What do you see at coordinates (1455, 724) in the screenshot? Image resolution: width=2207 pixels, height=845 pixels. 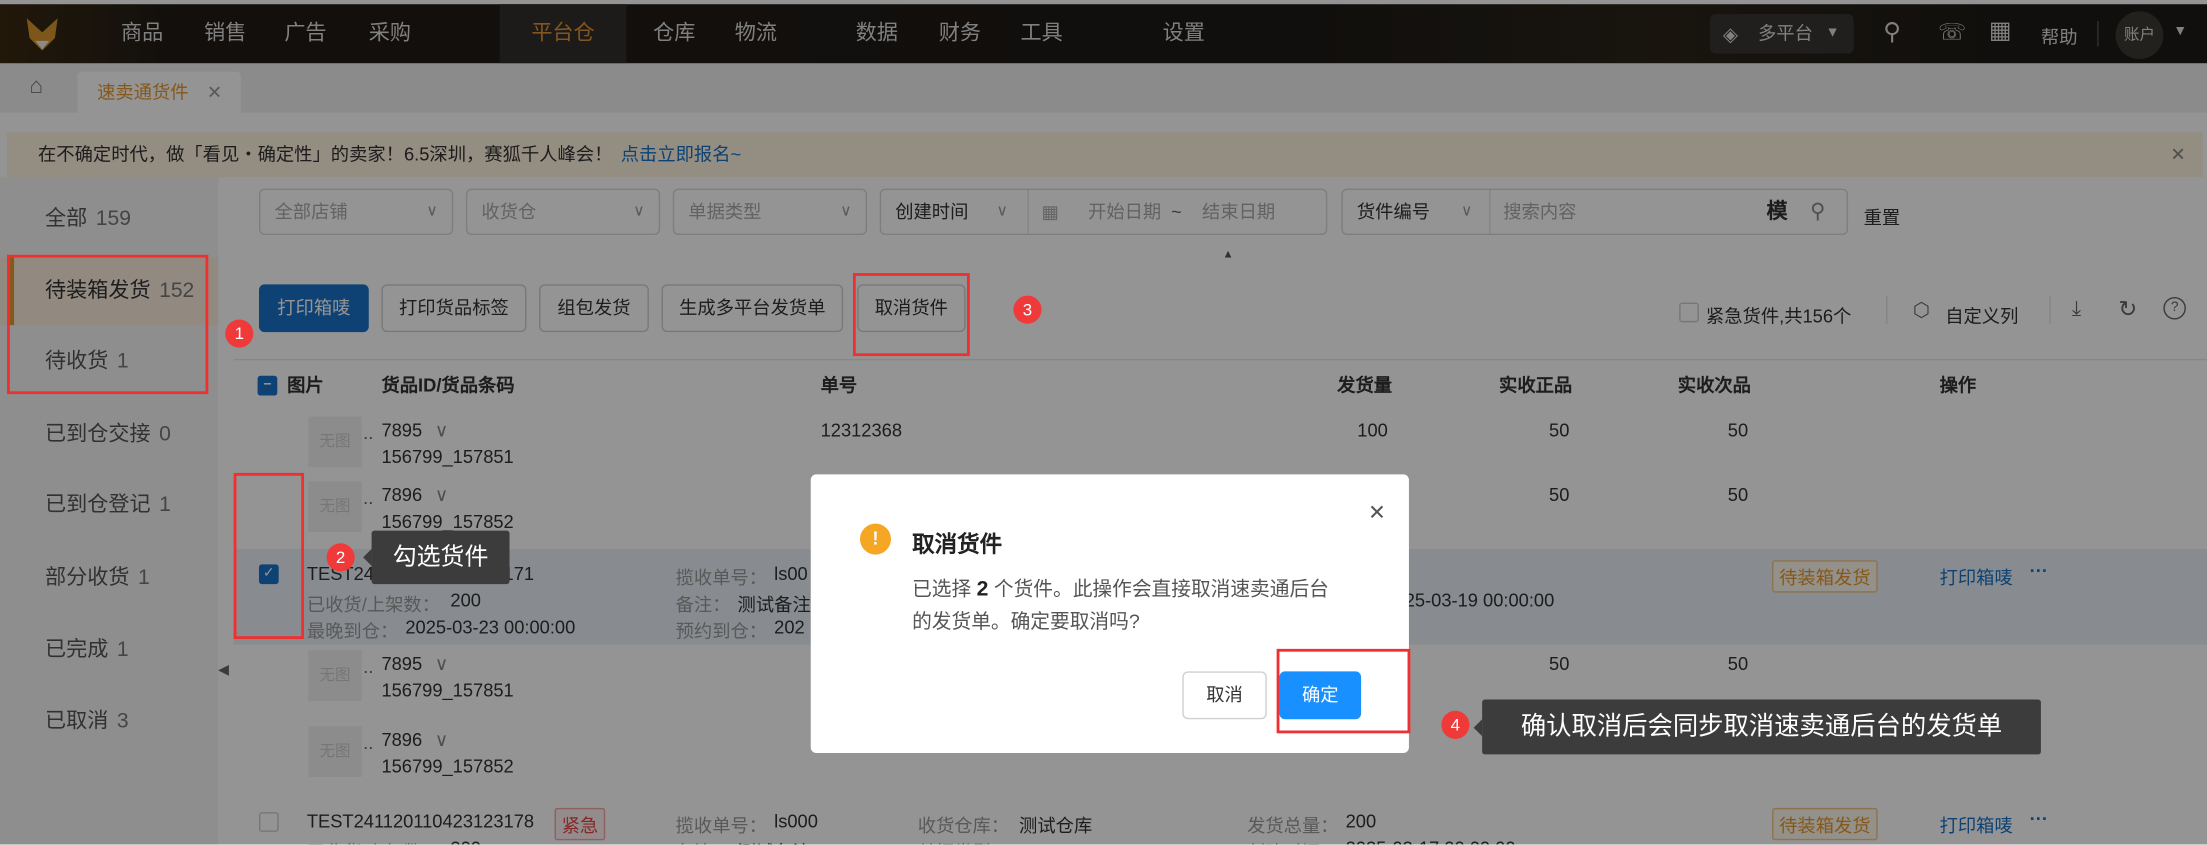 I see `annotation-marker-4: 4` at bounding box center [1455, 724].